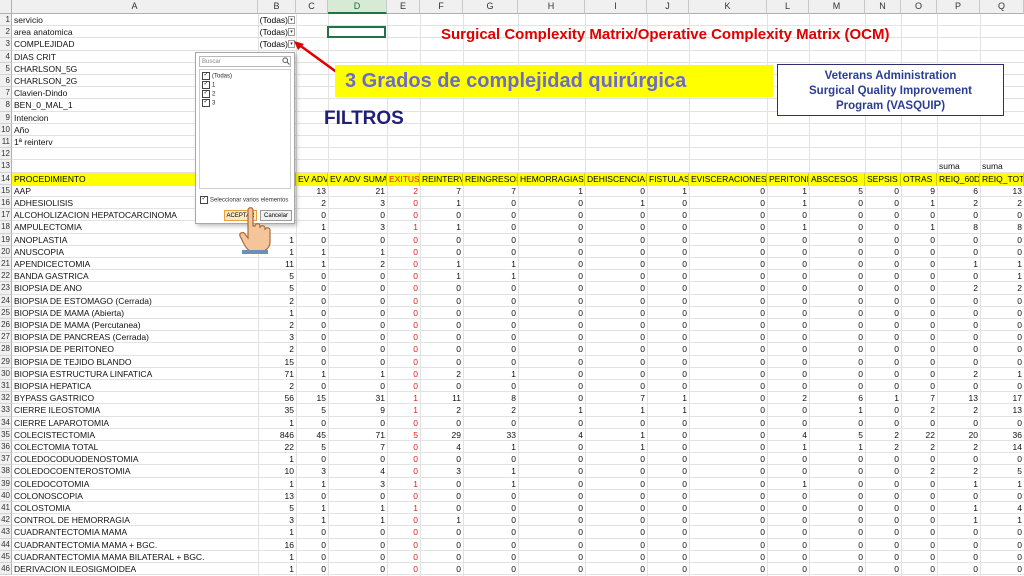 Image resolution: width=1024 pixels, height=576 pixels. I want to click on table-header-cell: OTRAS, so click(919, 179).